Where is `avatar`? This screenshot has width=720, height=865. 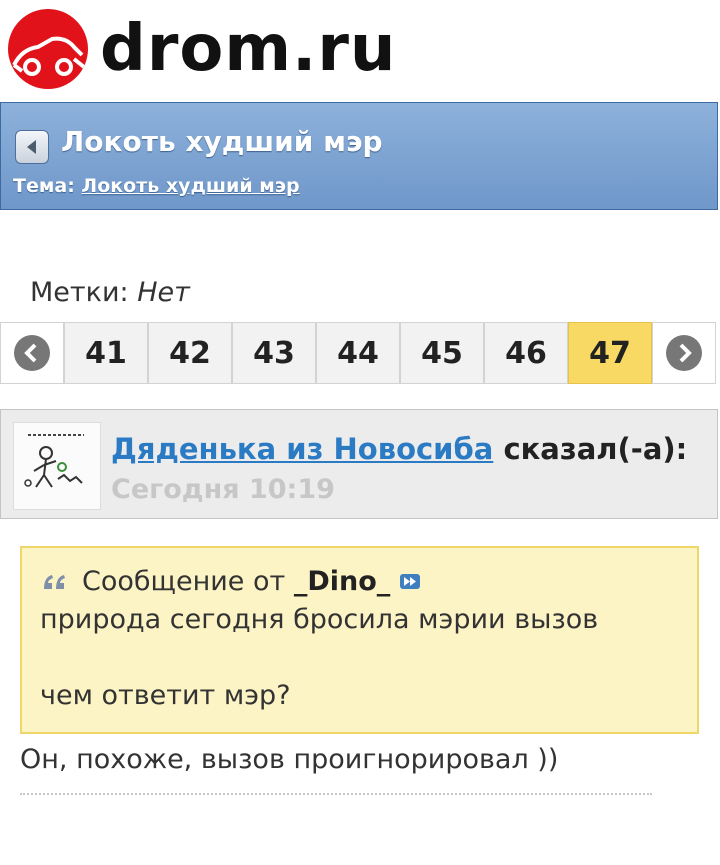 avatar is located at coordinates (57, 466).